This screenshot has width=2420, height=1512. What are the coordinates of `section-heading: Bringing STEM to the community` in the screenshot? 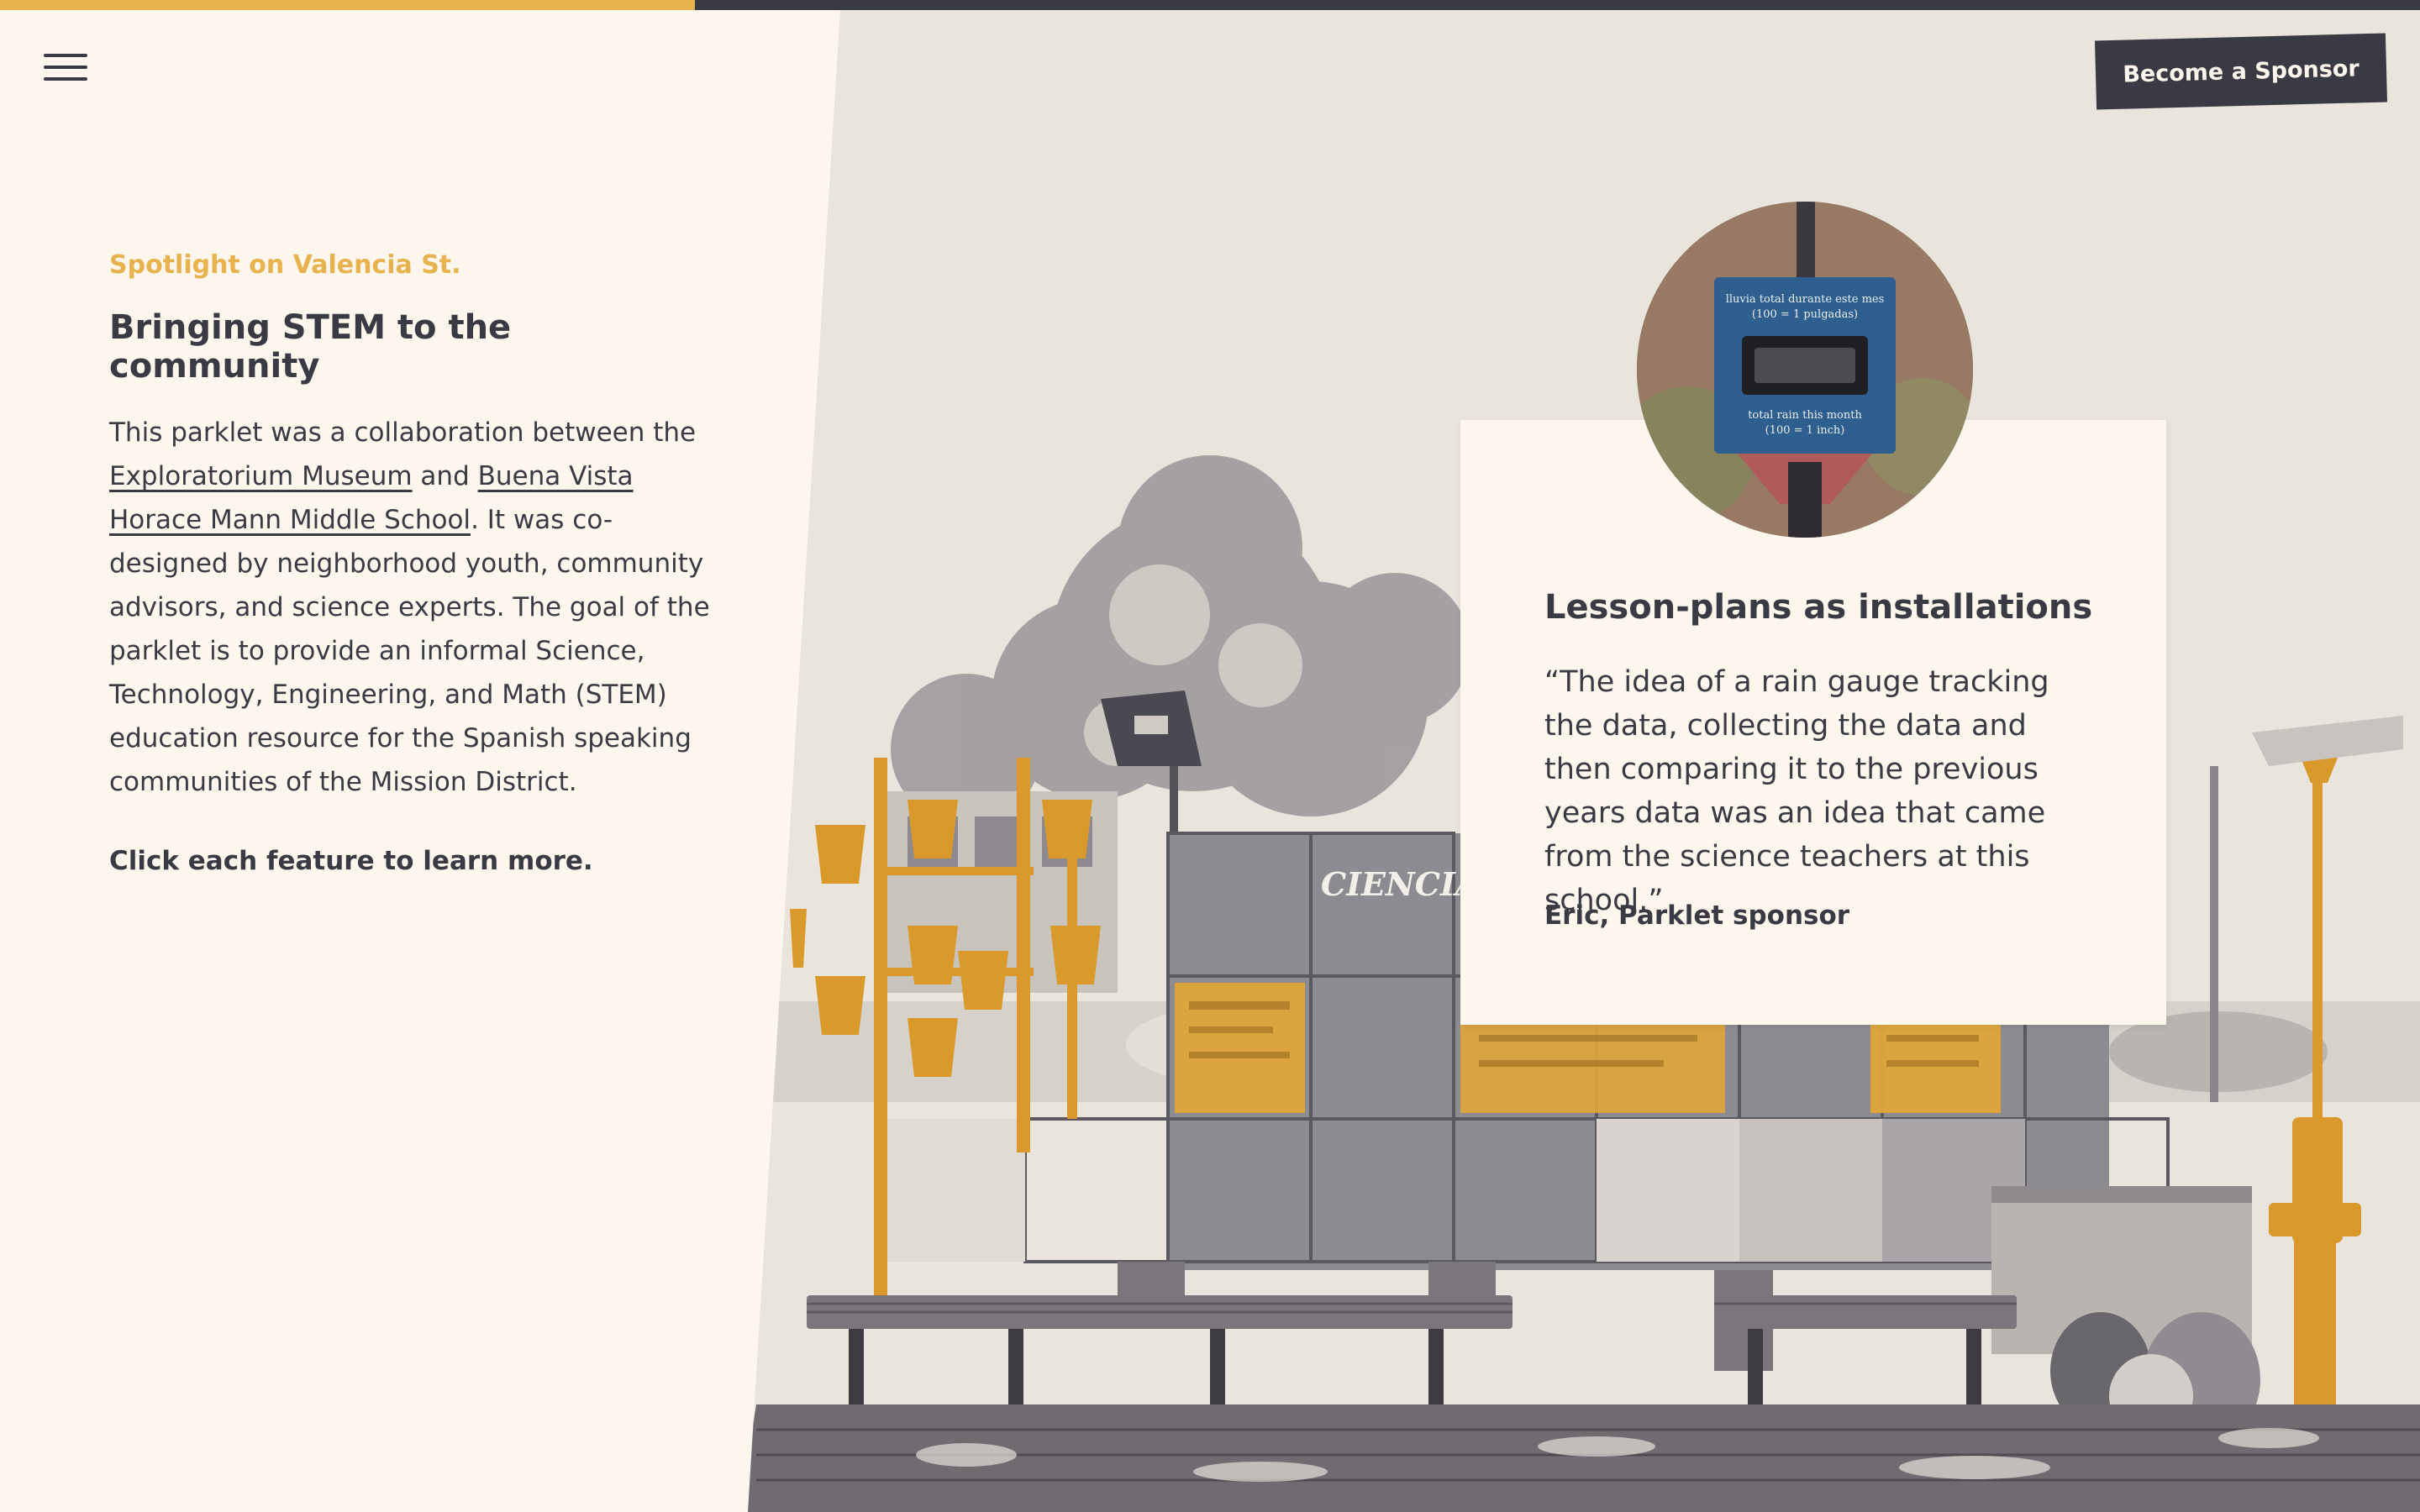 It's located at (310, 347).